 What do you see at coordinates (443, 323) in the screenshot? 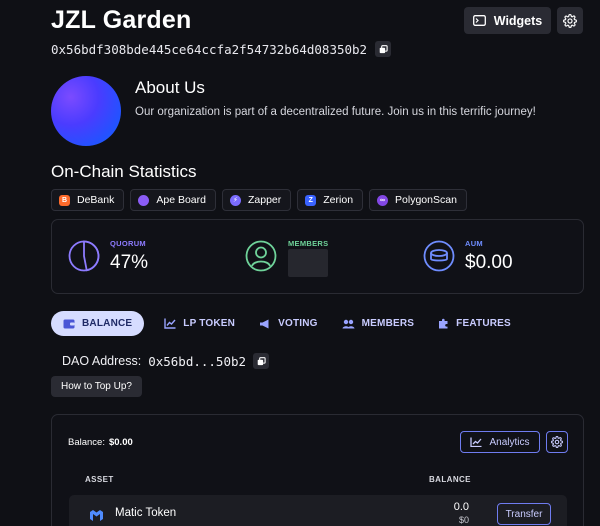
I see `puzzle-icon` at bounding box center [443, 323].